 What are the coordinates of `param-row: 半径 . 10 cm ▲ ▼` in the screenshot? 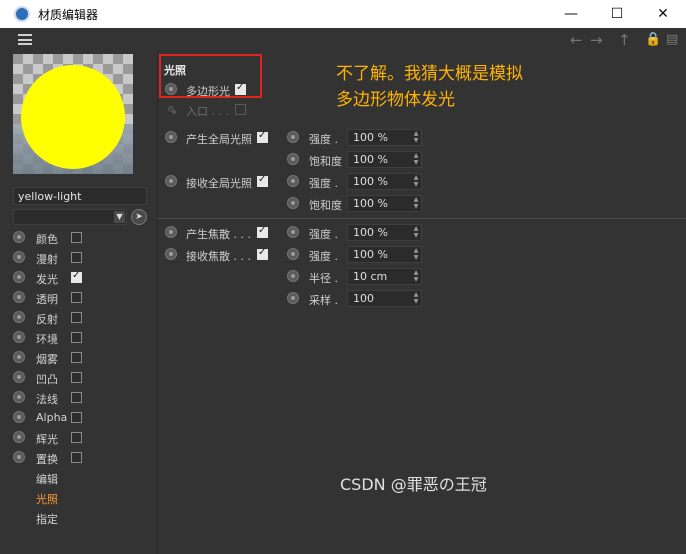 It's located at (422, 277).